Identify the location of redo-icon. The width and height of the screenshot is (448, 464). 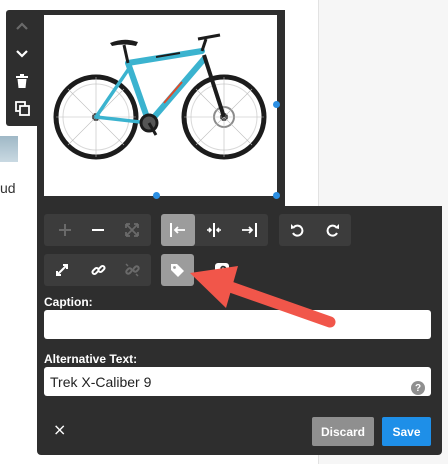
(332, 230).